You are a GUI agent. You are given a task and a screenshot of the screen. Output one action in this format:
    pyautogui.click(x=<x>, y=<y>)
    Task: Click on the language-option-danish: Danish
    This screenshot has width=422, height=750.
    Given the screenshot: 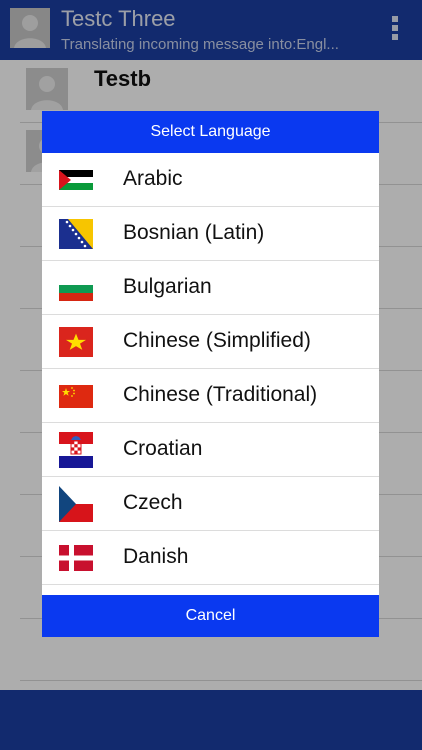 What is the action you would take?
    pyautogui.click(x=210, y=558)
    